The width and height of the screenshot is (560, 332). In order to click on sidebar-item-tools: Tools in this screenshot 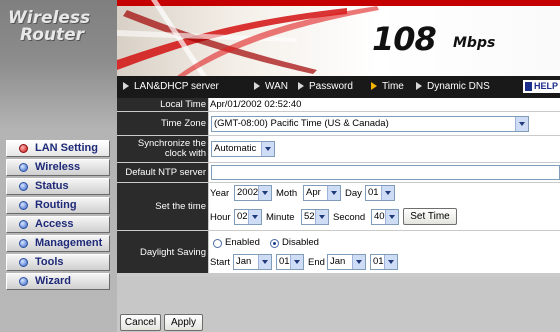, I will do `click(58, 262)`.